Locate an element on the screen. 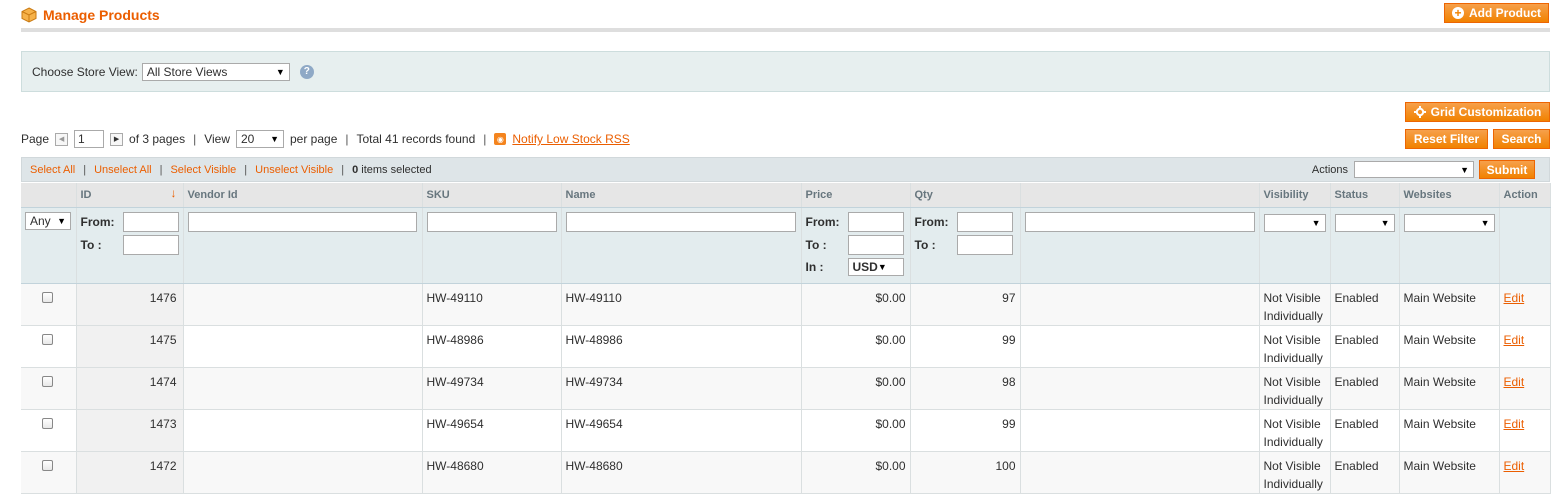  help-icon: ? is located at coordinates (306, 71).